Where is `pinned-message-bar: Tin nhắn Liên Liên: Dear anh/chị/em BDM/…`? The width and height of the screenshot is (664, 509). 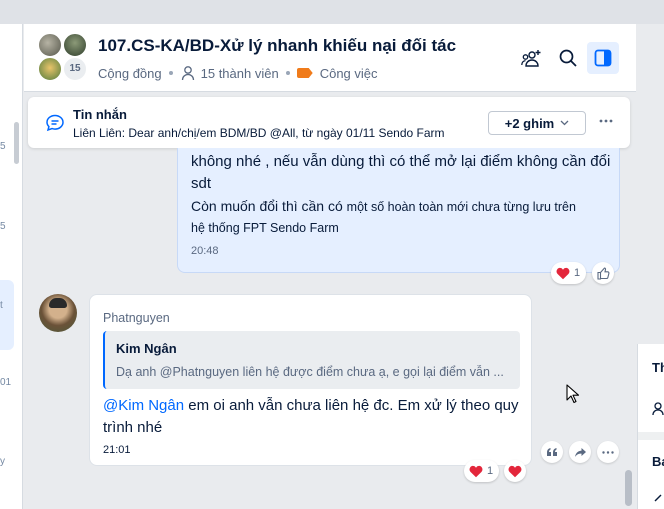 pinned-message-bar: Tin nhắn Liên Liên: Dear anh/chị/em BDM/… is located at coordinates (329, 122).